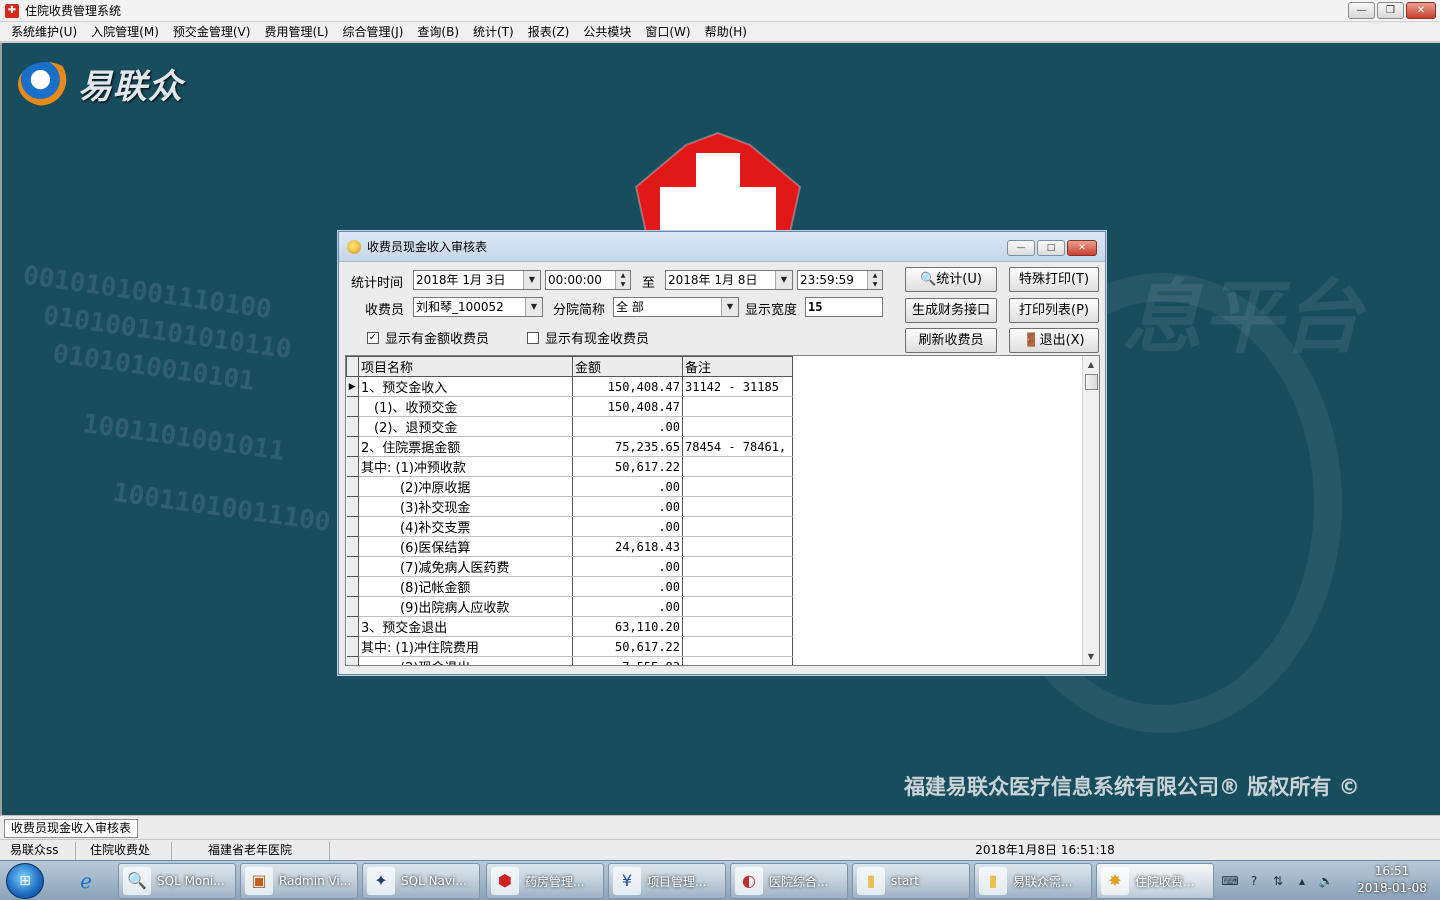 Image resolution: width=1440 pixels, height=900 pixels. What do you see at coordinates (627, 546) in the screenshot?
I see `cell-amount: 24,618.43` at bounding box center [627, 546].